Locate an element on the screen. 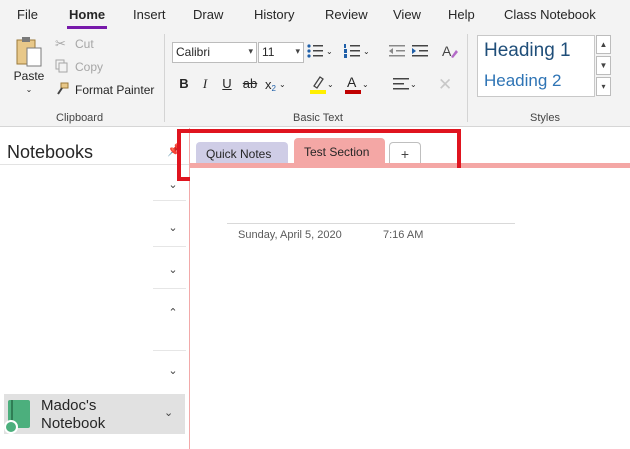 The image size is (630, 449). copy-button: Copy is located at coordinates (79, 67).